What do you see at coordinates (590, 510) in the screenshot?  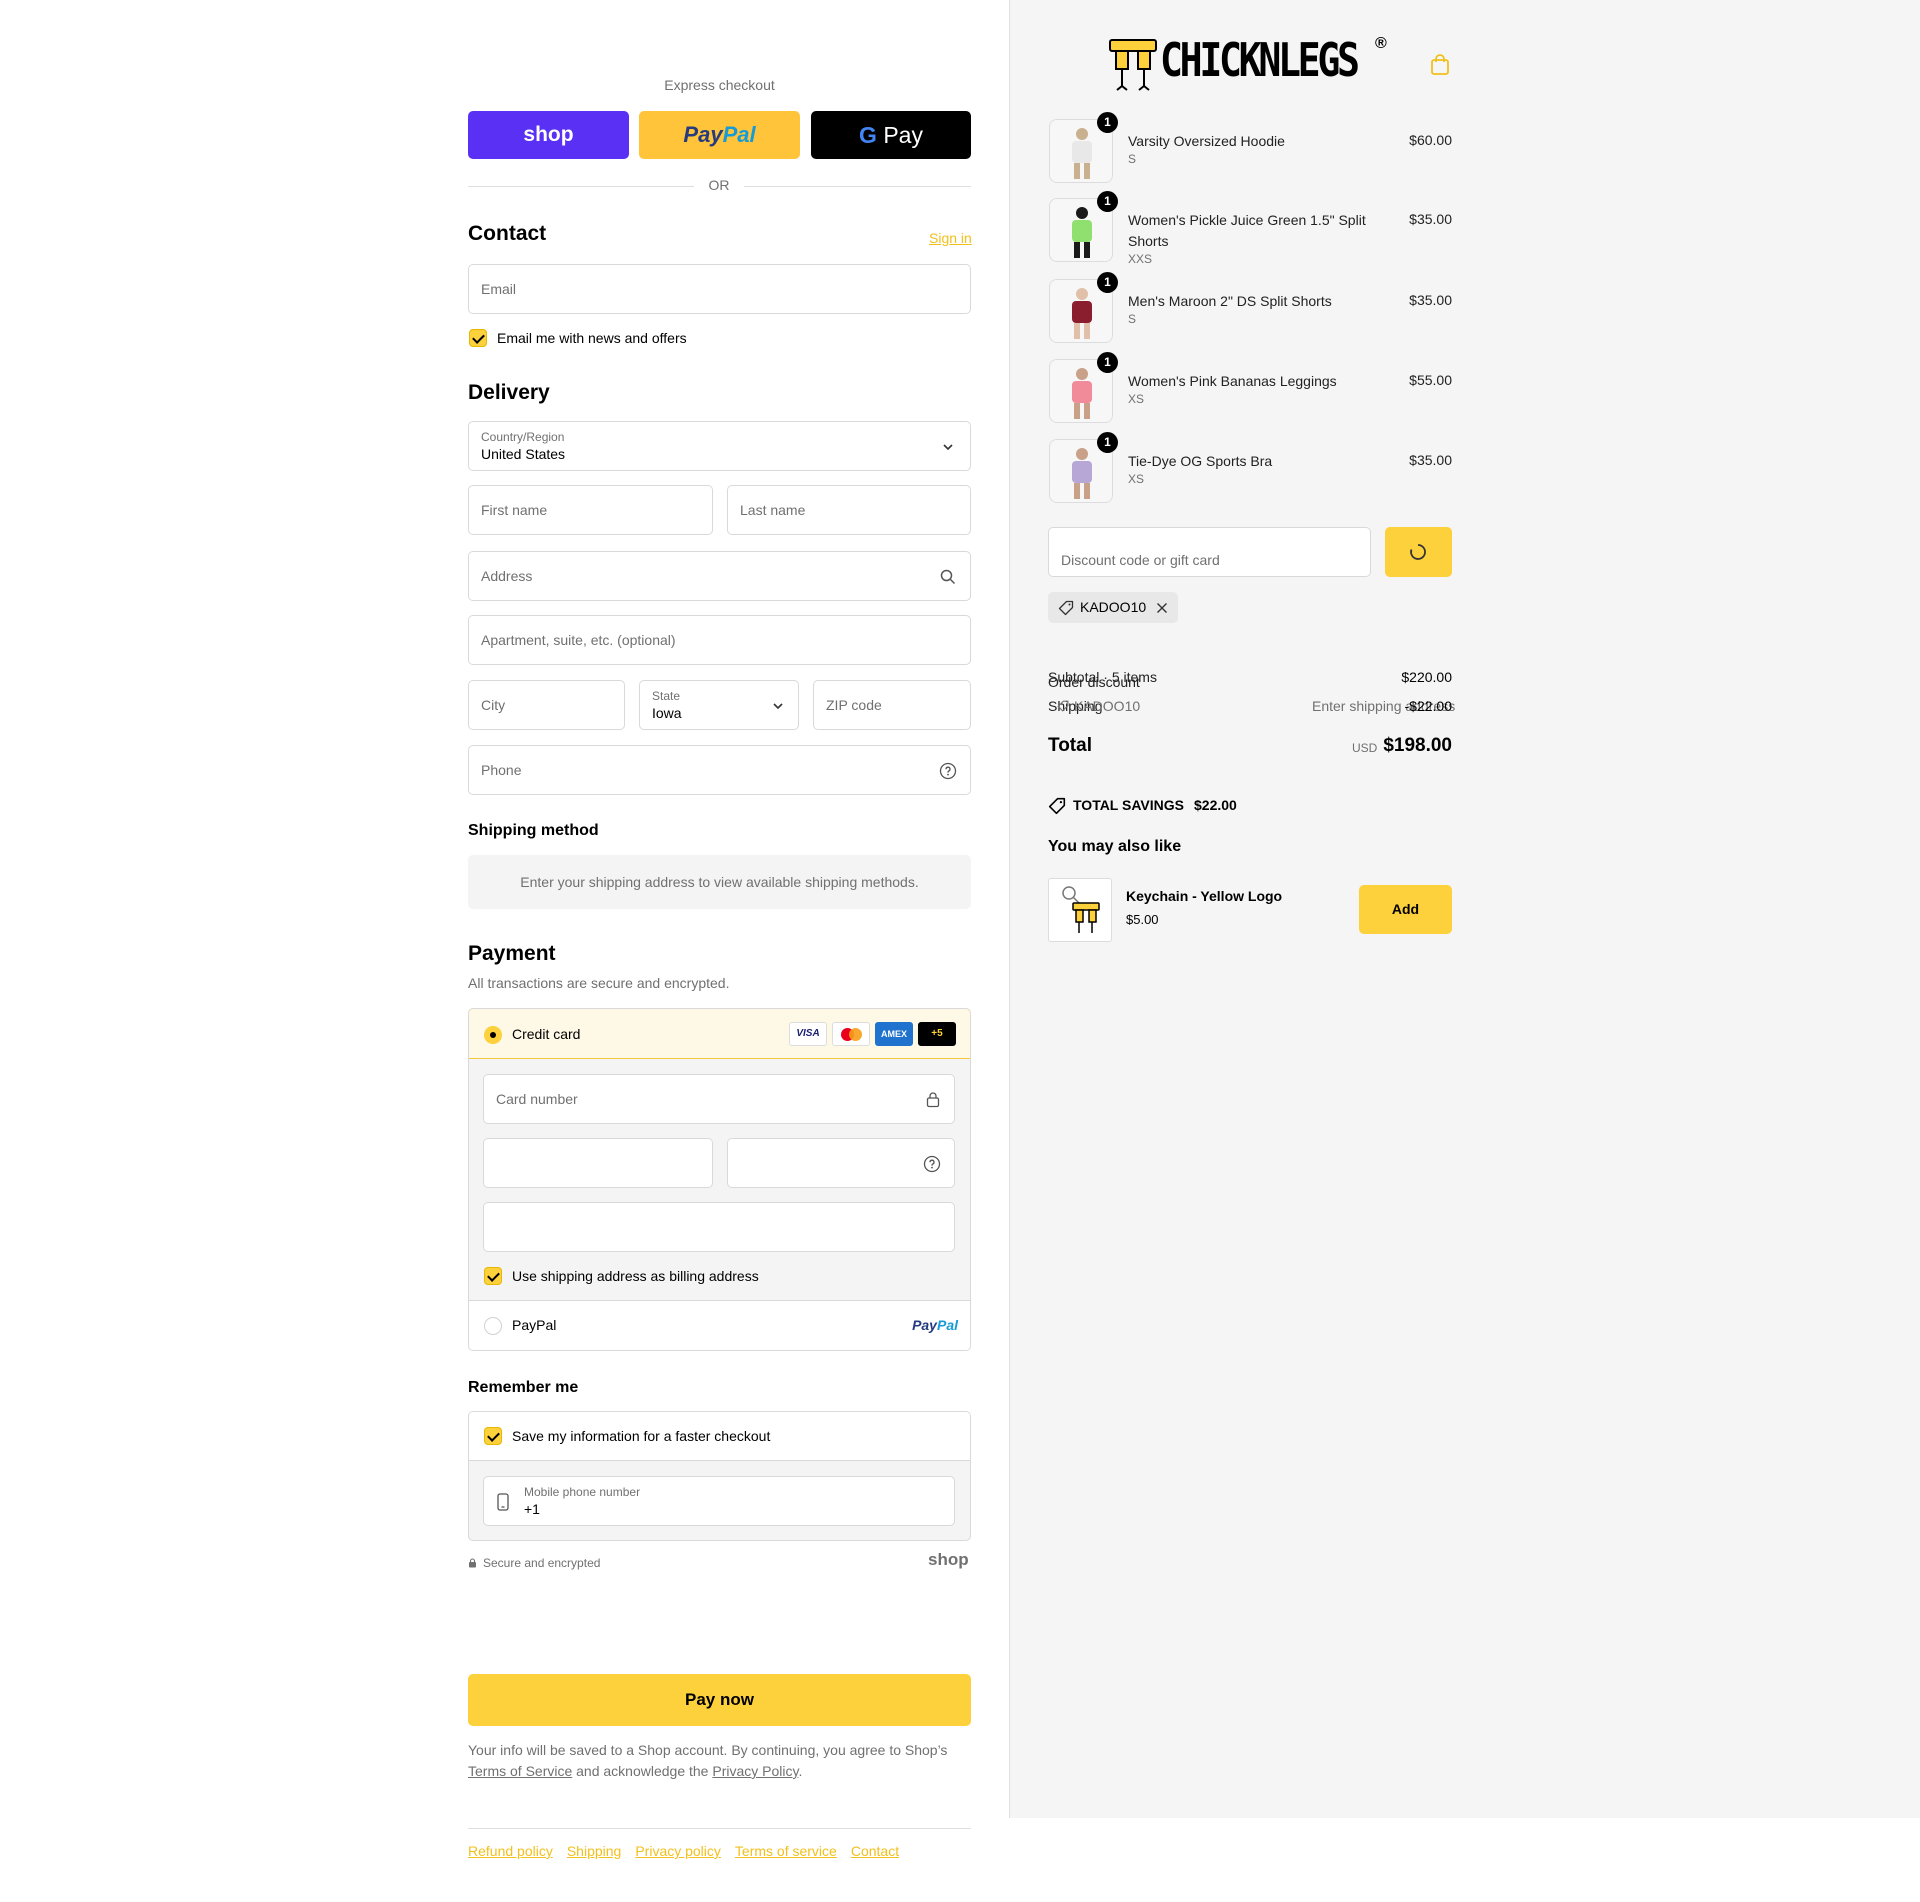 I see `first-name-field: First name` at bounding box center [590, 510].